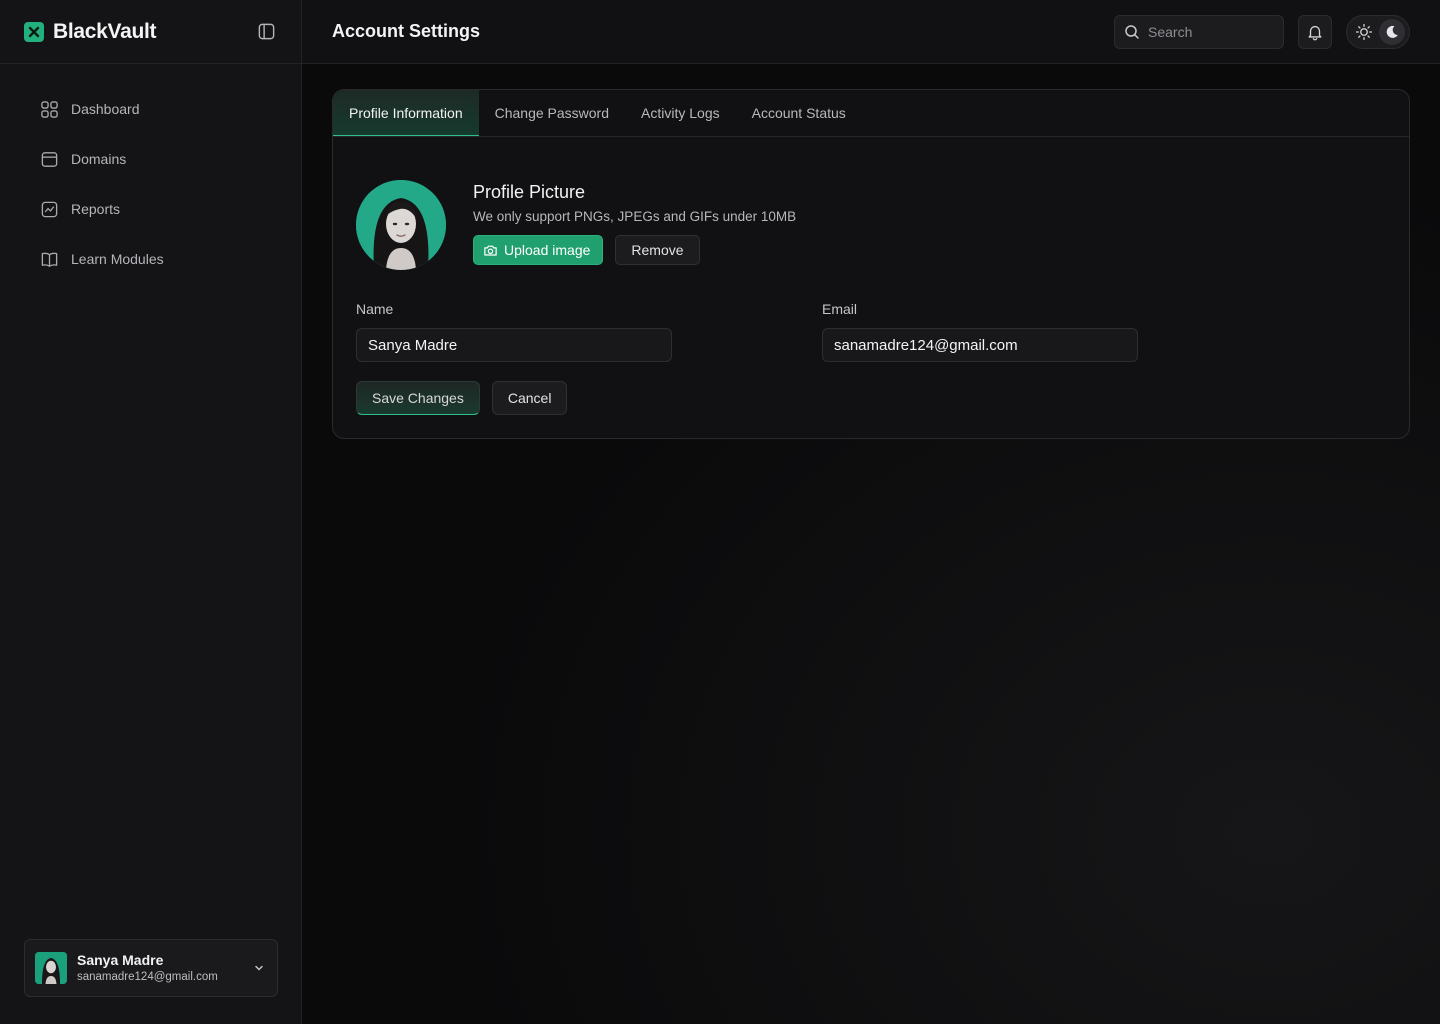 The image size is (1440, 1024). Describe the element at coordinates (259, 968) in the screenshot. I see `chevron-down-icon` at that location.